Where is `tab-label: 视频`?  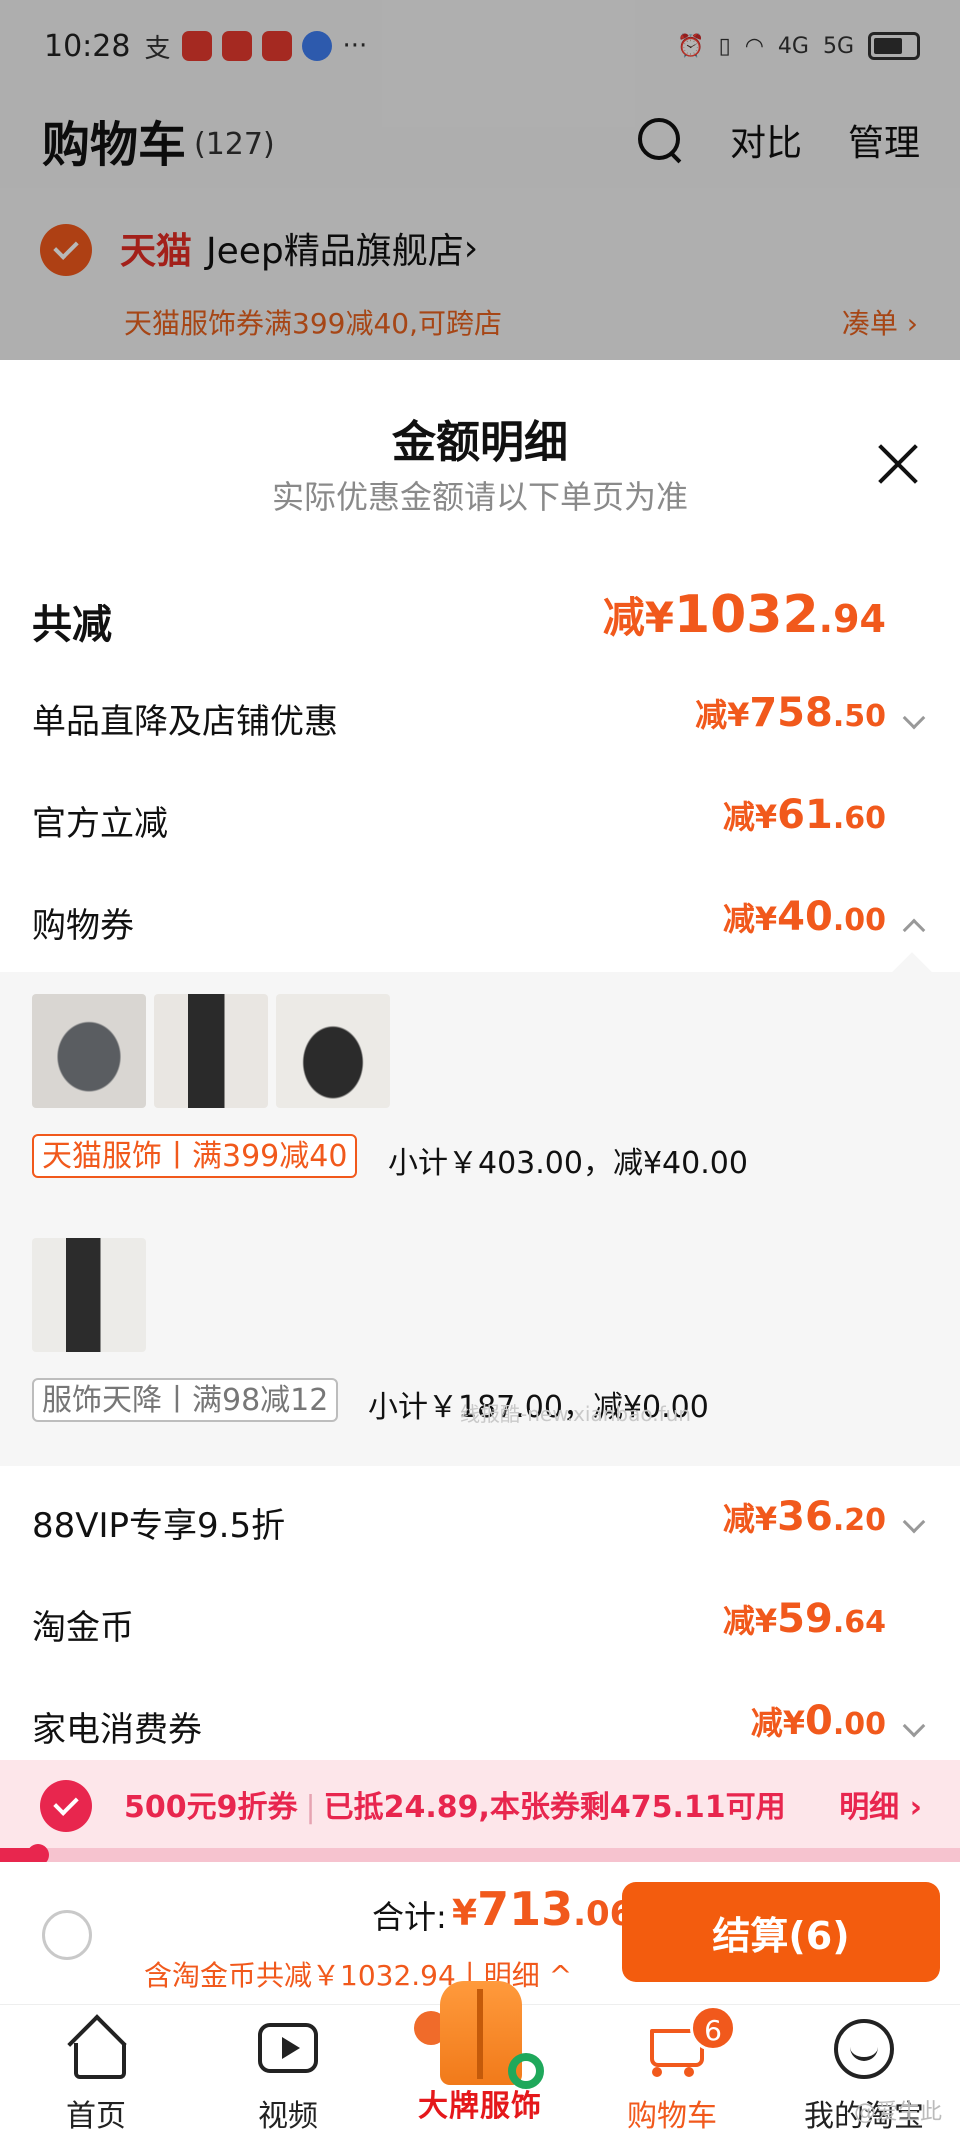
tab-label: 视频 is located at coordinates (288, 2116).